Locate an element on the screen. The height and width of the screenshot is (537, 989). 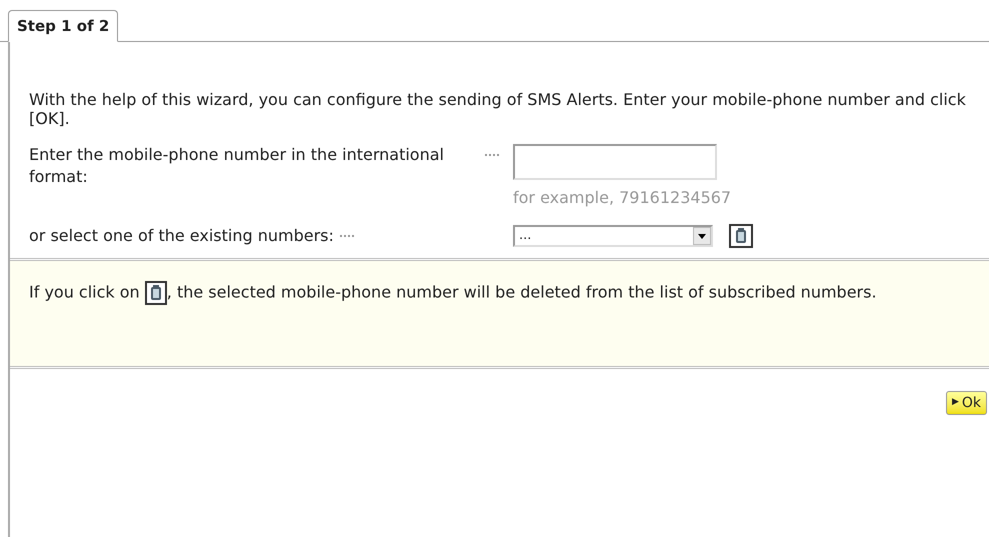
phone-label: Enter the mobile-phone number in the international format: is located at coordinates (237, 166).